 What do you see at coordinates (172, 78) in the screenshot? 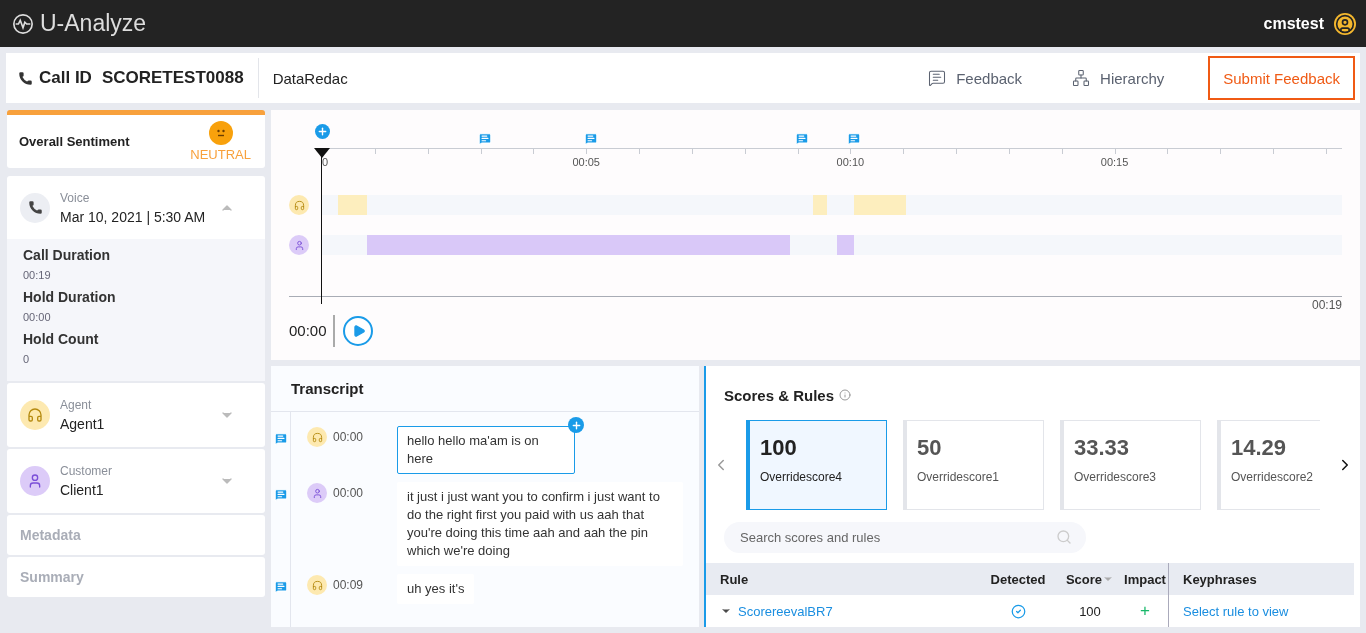
I see `call-id: SCORETEST0088` at bounding box center [172, 78].